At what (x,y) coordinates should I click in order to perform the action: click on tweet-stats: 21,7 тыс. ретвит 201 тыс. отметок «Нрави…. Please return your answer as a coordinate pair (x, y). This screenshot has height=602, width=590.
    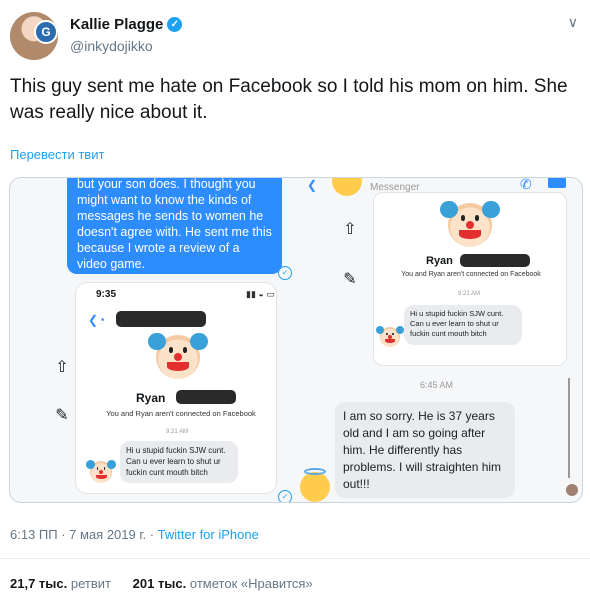
    Looking at the image, I should click on (161, 583).